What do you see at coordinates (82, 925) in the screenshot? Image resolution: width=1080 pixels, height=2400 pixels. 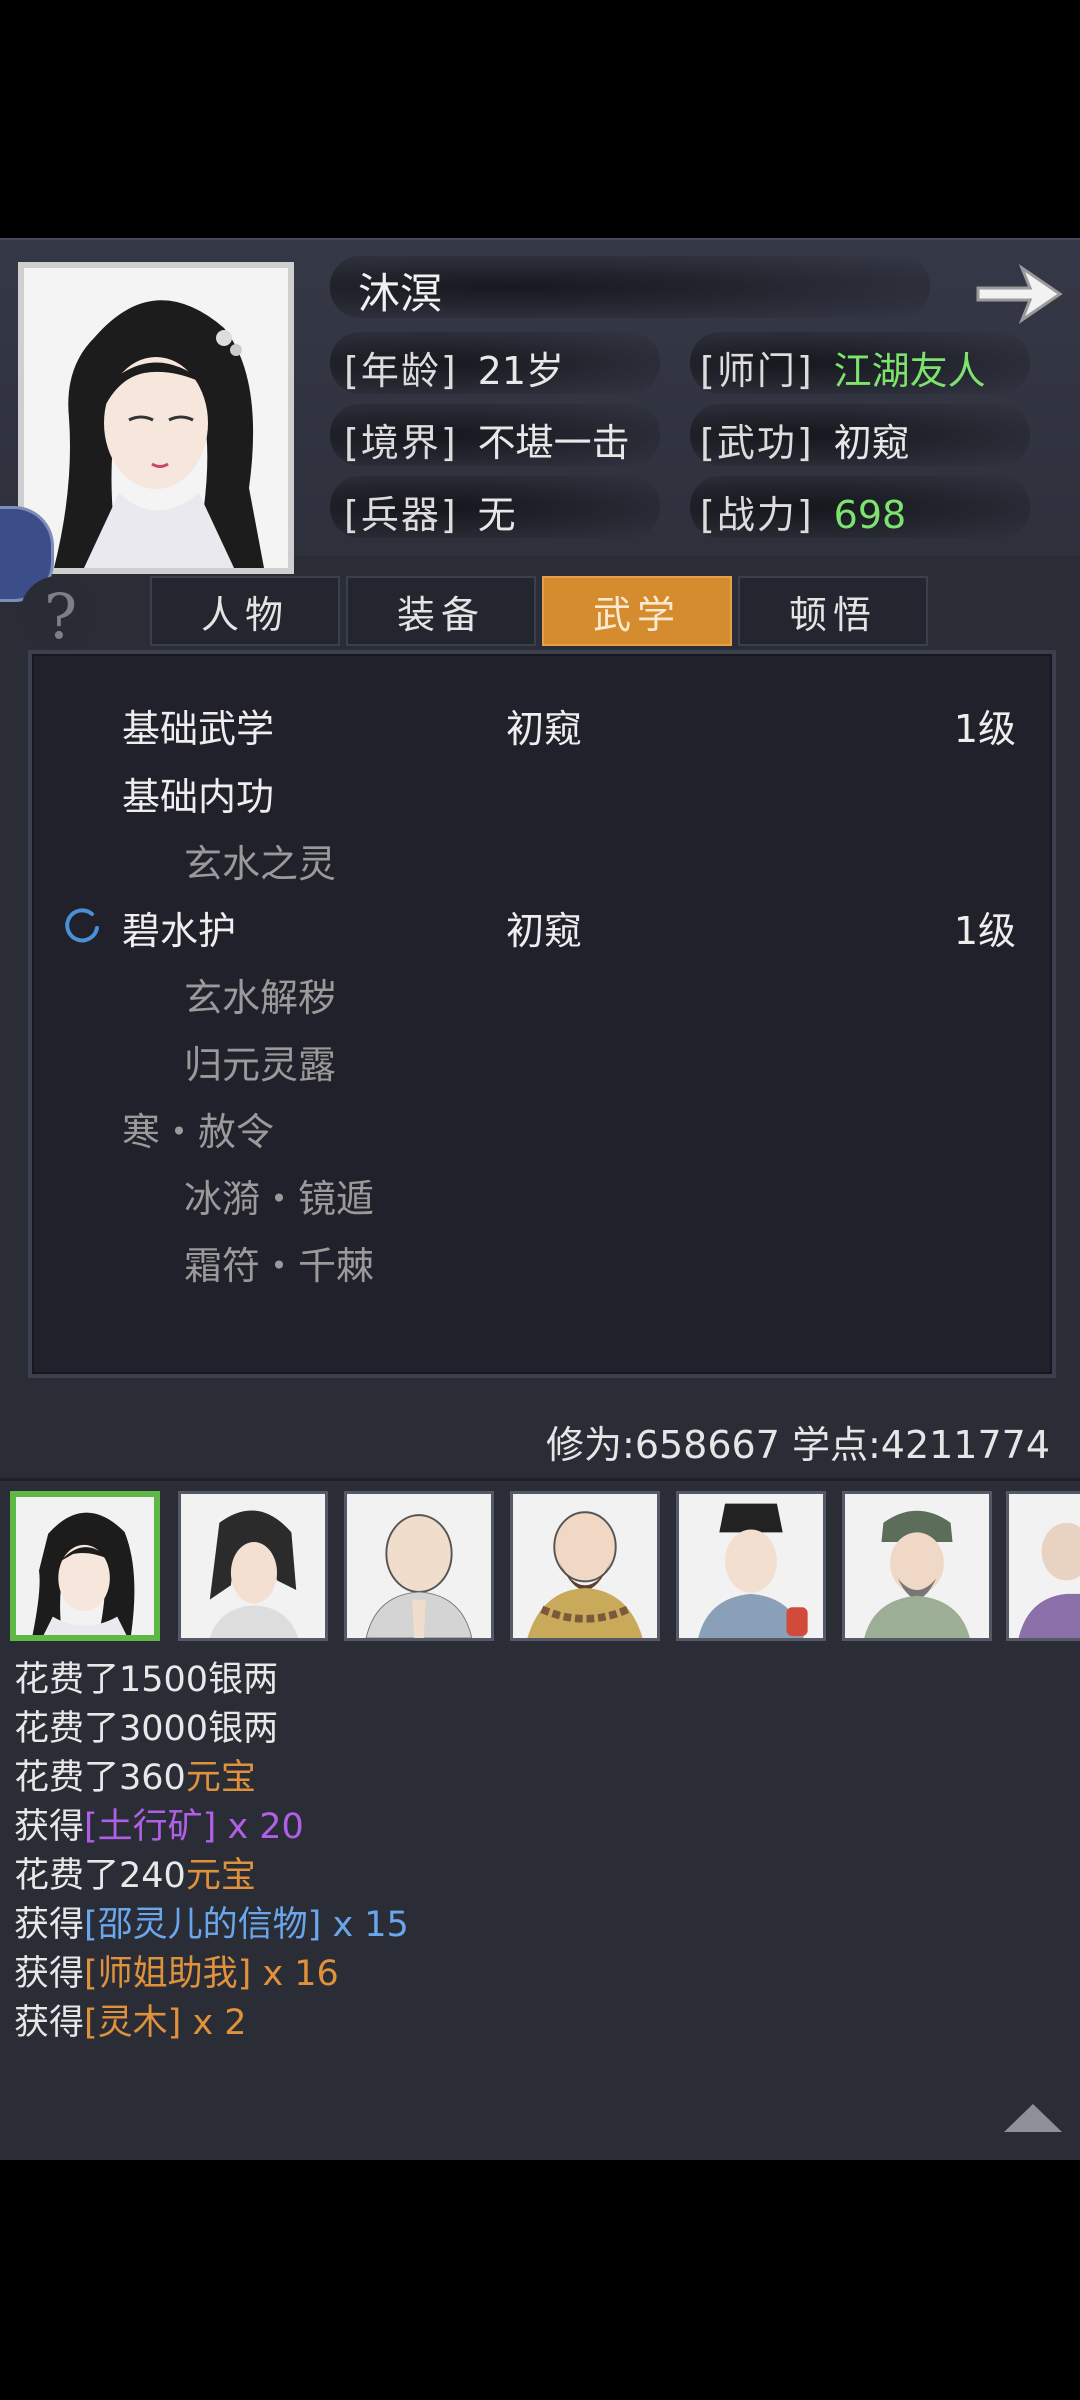 I see `loading-spinner-icon` at bounding box center [82, 925].